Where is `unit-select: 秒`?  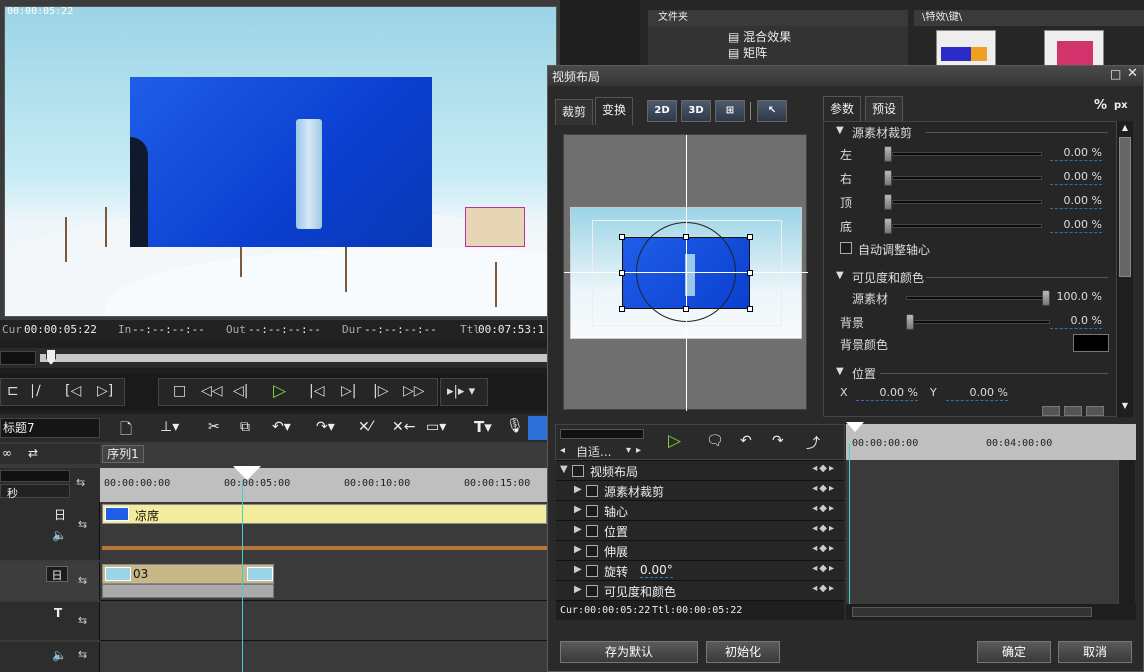
unit-select: 秒 is located at coordinates (35, 492).